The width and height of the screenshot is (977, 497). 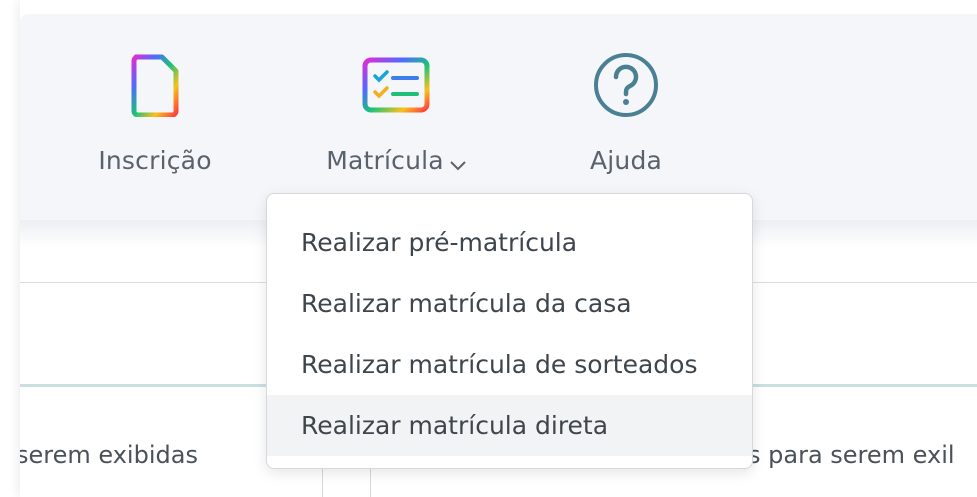 I want to click on table-header-left: serem exibidas, so click(x=109, y=455).